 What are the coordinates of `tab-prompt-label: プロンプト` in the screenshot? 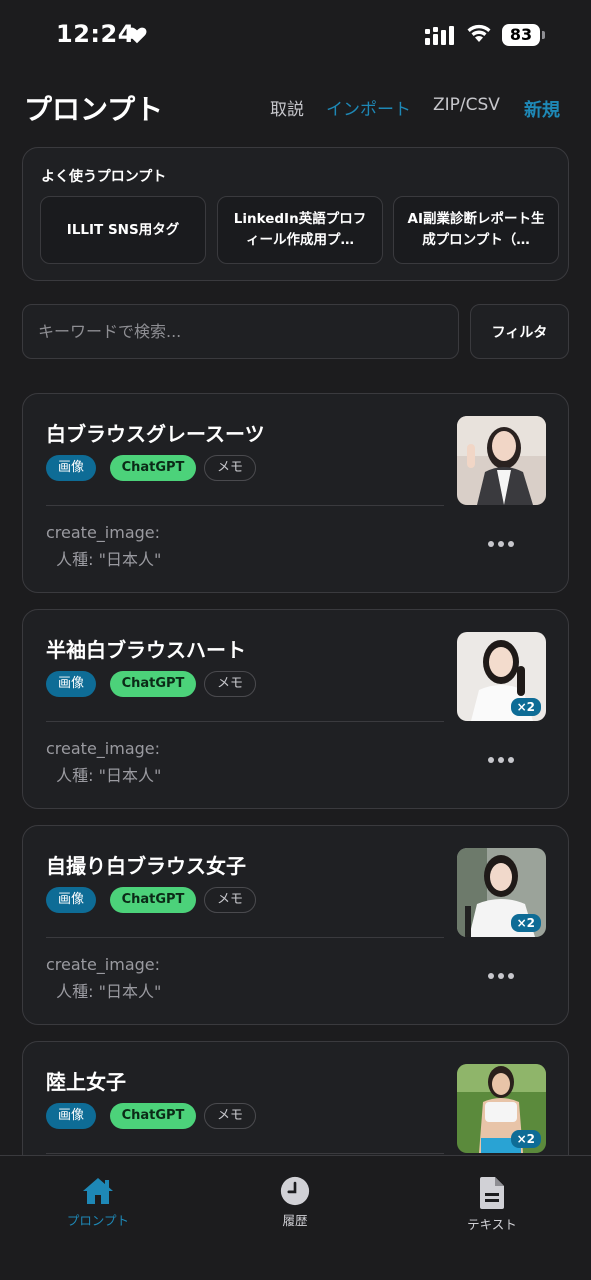 It's located at (98, 1220).